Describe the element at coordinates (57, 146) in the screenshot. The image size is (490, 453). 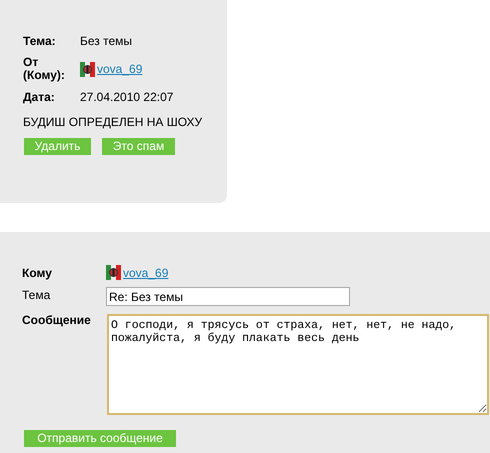
I see `action-button: Удалить` at that location.